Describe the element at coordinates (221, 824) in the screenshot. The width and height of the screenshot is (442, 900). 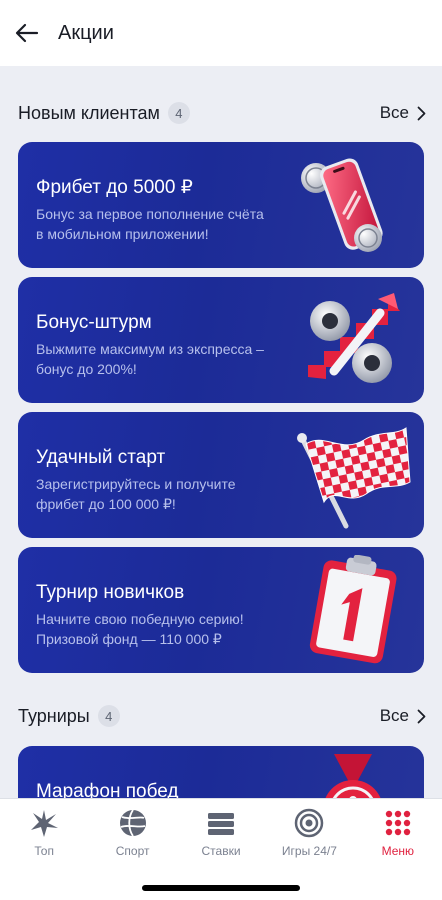
I see `bets-icon` at that location.